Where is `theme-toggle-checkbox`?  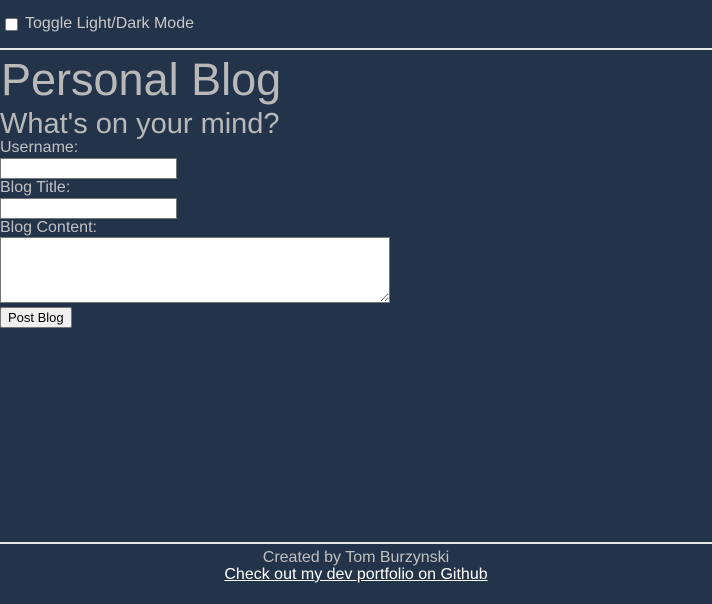 theme-toggle-checkbox is located at coordinates (11, 24).